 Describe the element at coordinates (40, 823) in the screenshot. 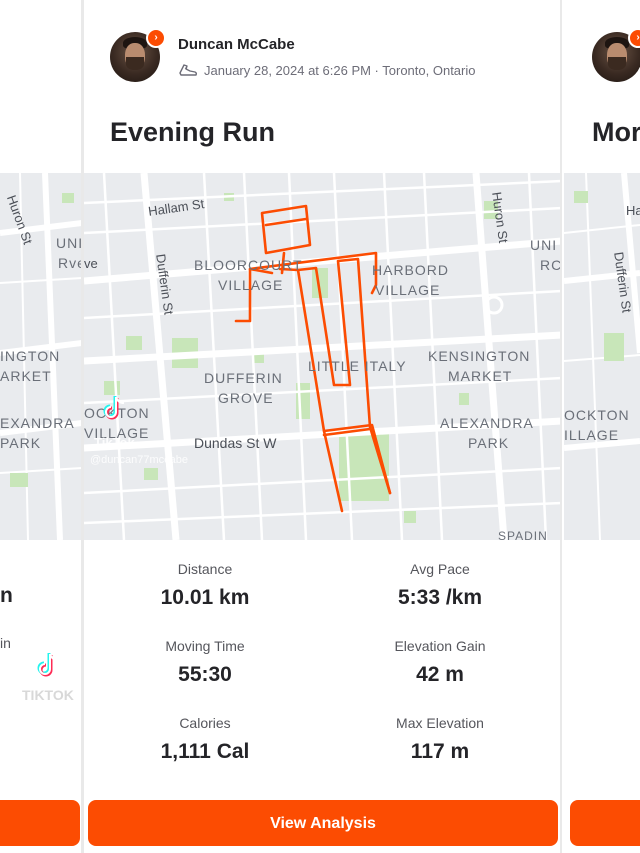

I see `previous-view-analysis-button` at that location.